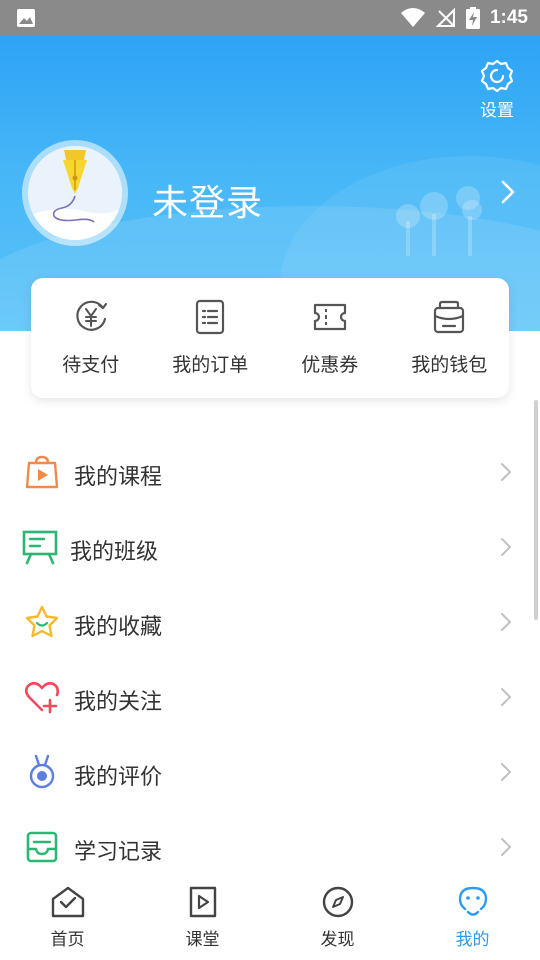  Describe the element at coordinates (42, 621) in the screenshot. I see `star-icon` at that location.